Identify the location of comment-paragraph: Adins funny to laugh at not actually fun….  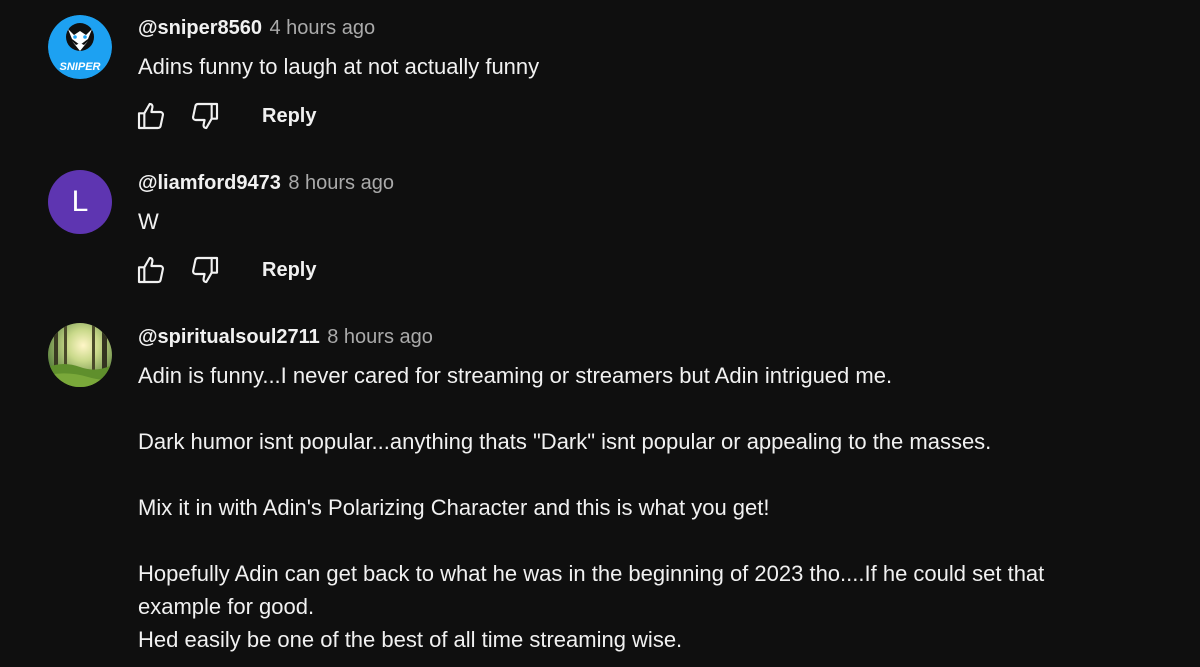
(339, 66).